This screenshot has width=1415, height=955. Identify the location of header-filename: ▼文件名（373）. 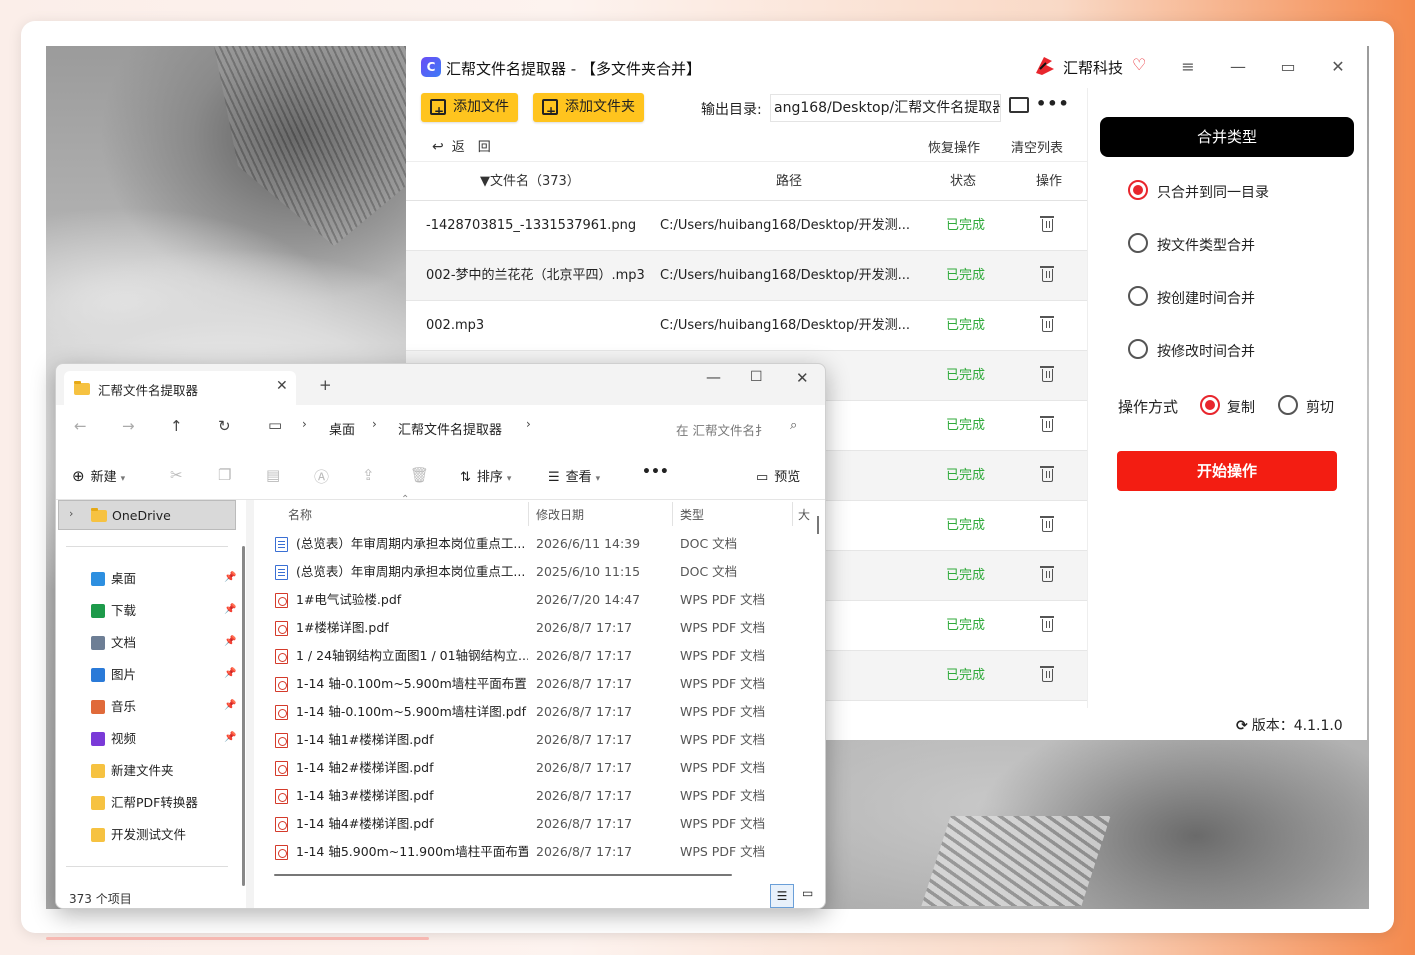
(530, 182).